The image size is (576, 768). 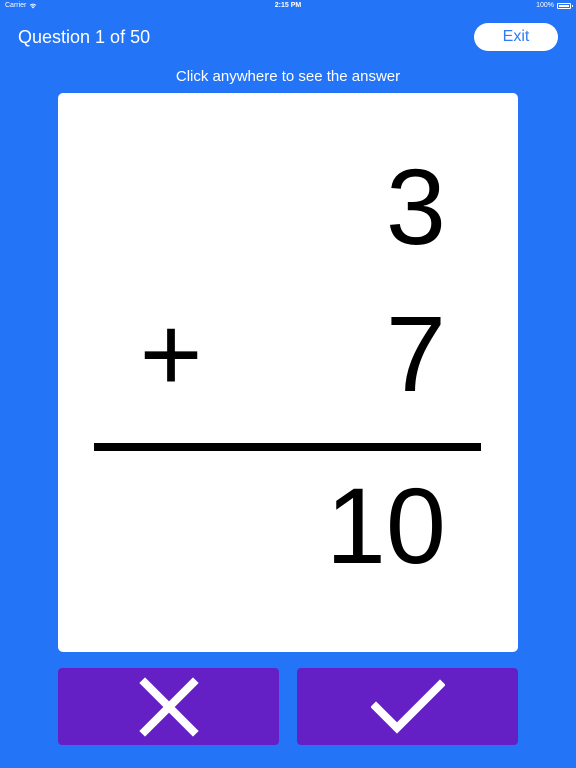 I want to click on exit-button: Exit, so click(x=516, y=37).